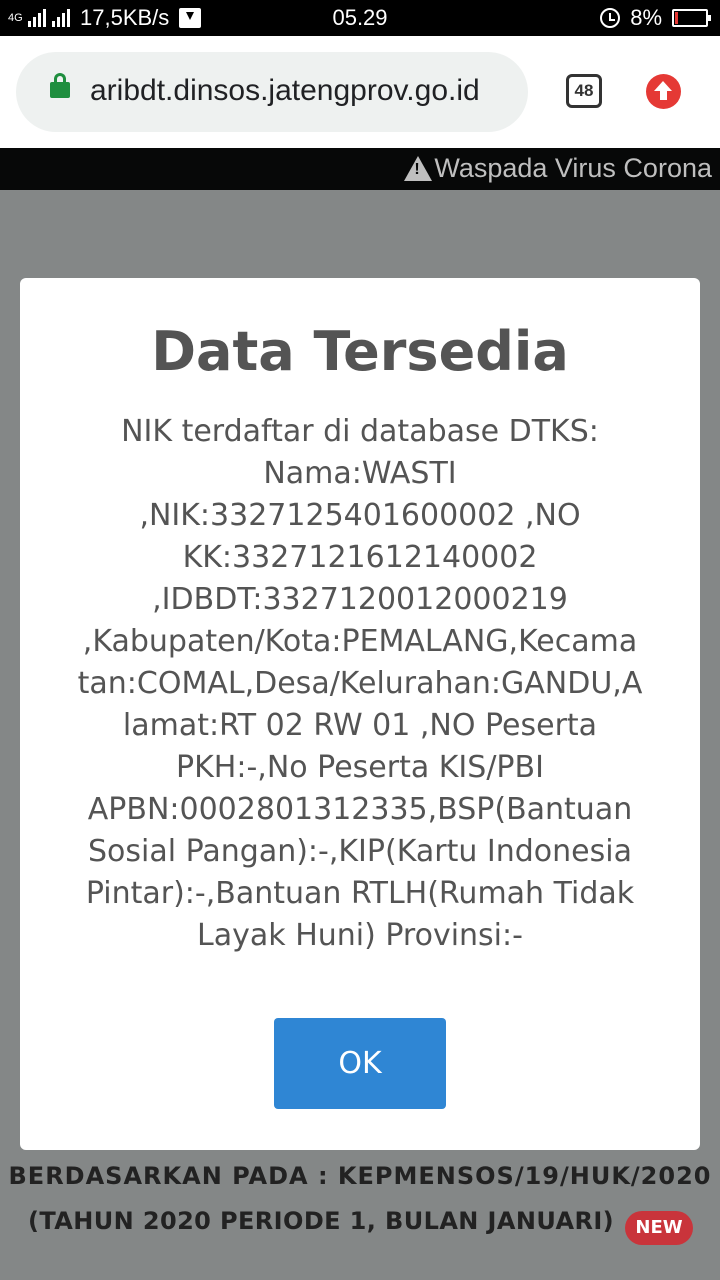  I want to click on url-text: aribdt.dinsos.jatengprov.go.id, so click(285, 91).